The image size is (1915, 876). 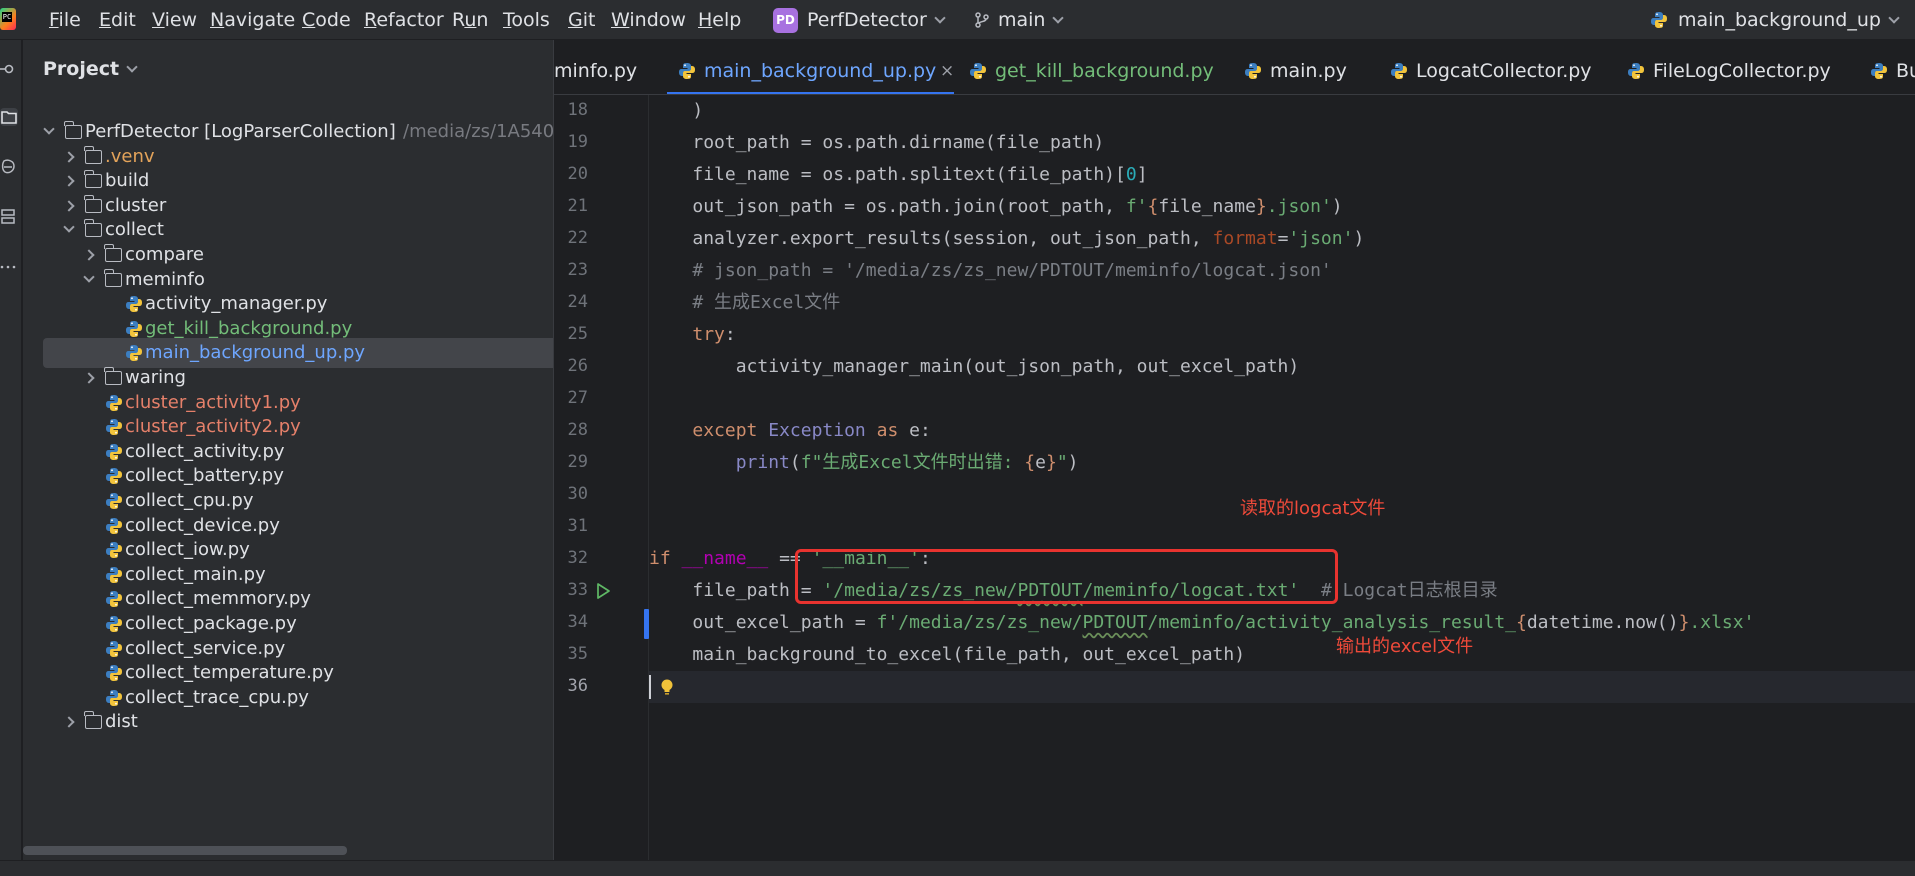 I want to click on line-number: 25, so click(x=577, y=334).